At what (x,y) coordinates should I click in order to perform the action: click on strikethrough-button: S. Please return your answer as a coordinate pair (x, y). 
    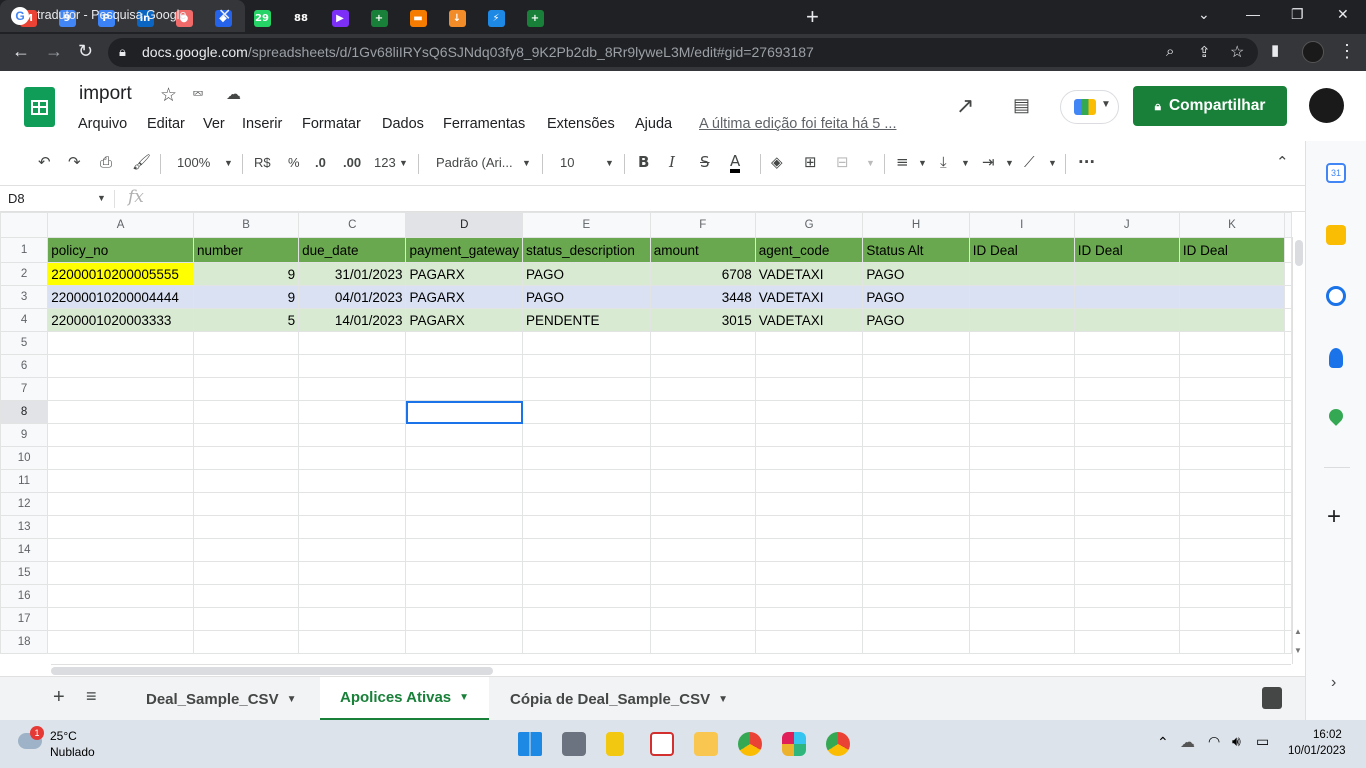
    Looking at the image, I should click on (705, 162).